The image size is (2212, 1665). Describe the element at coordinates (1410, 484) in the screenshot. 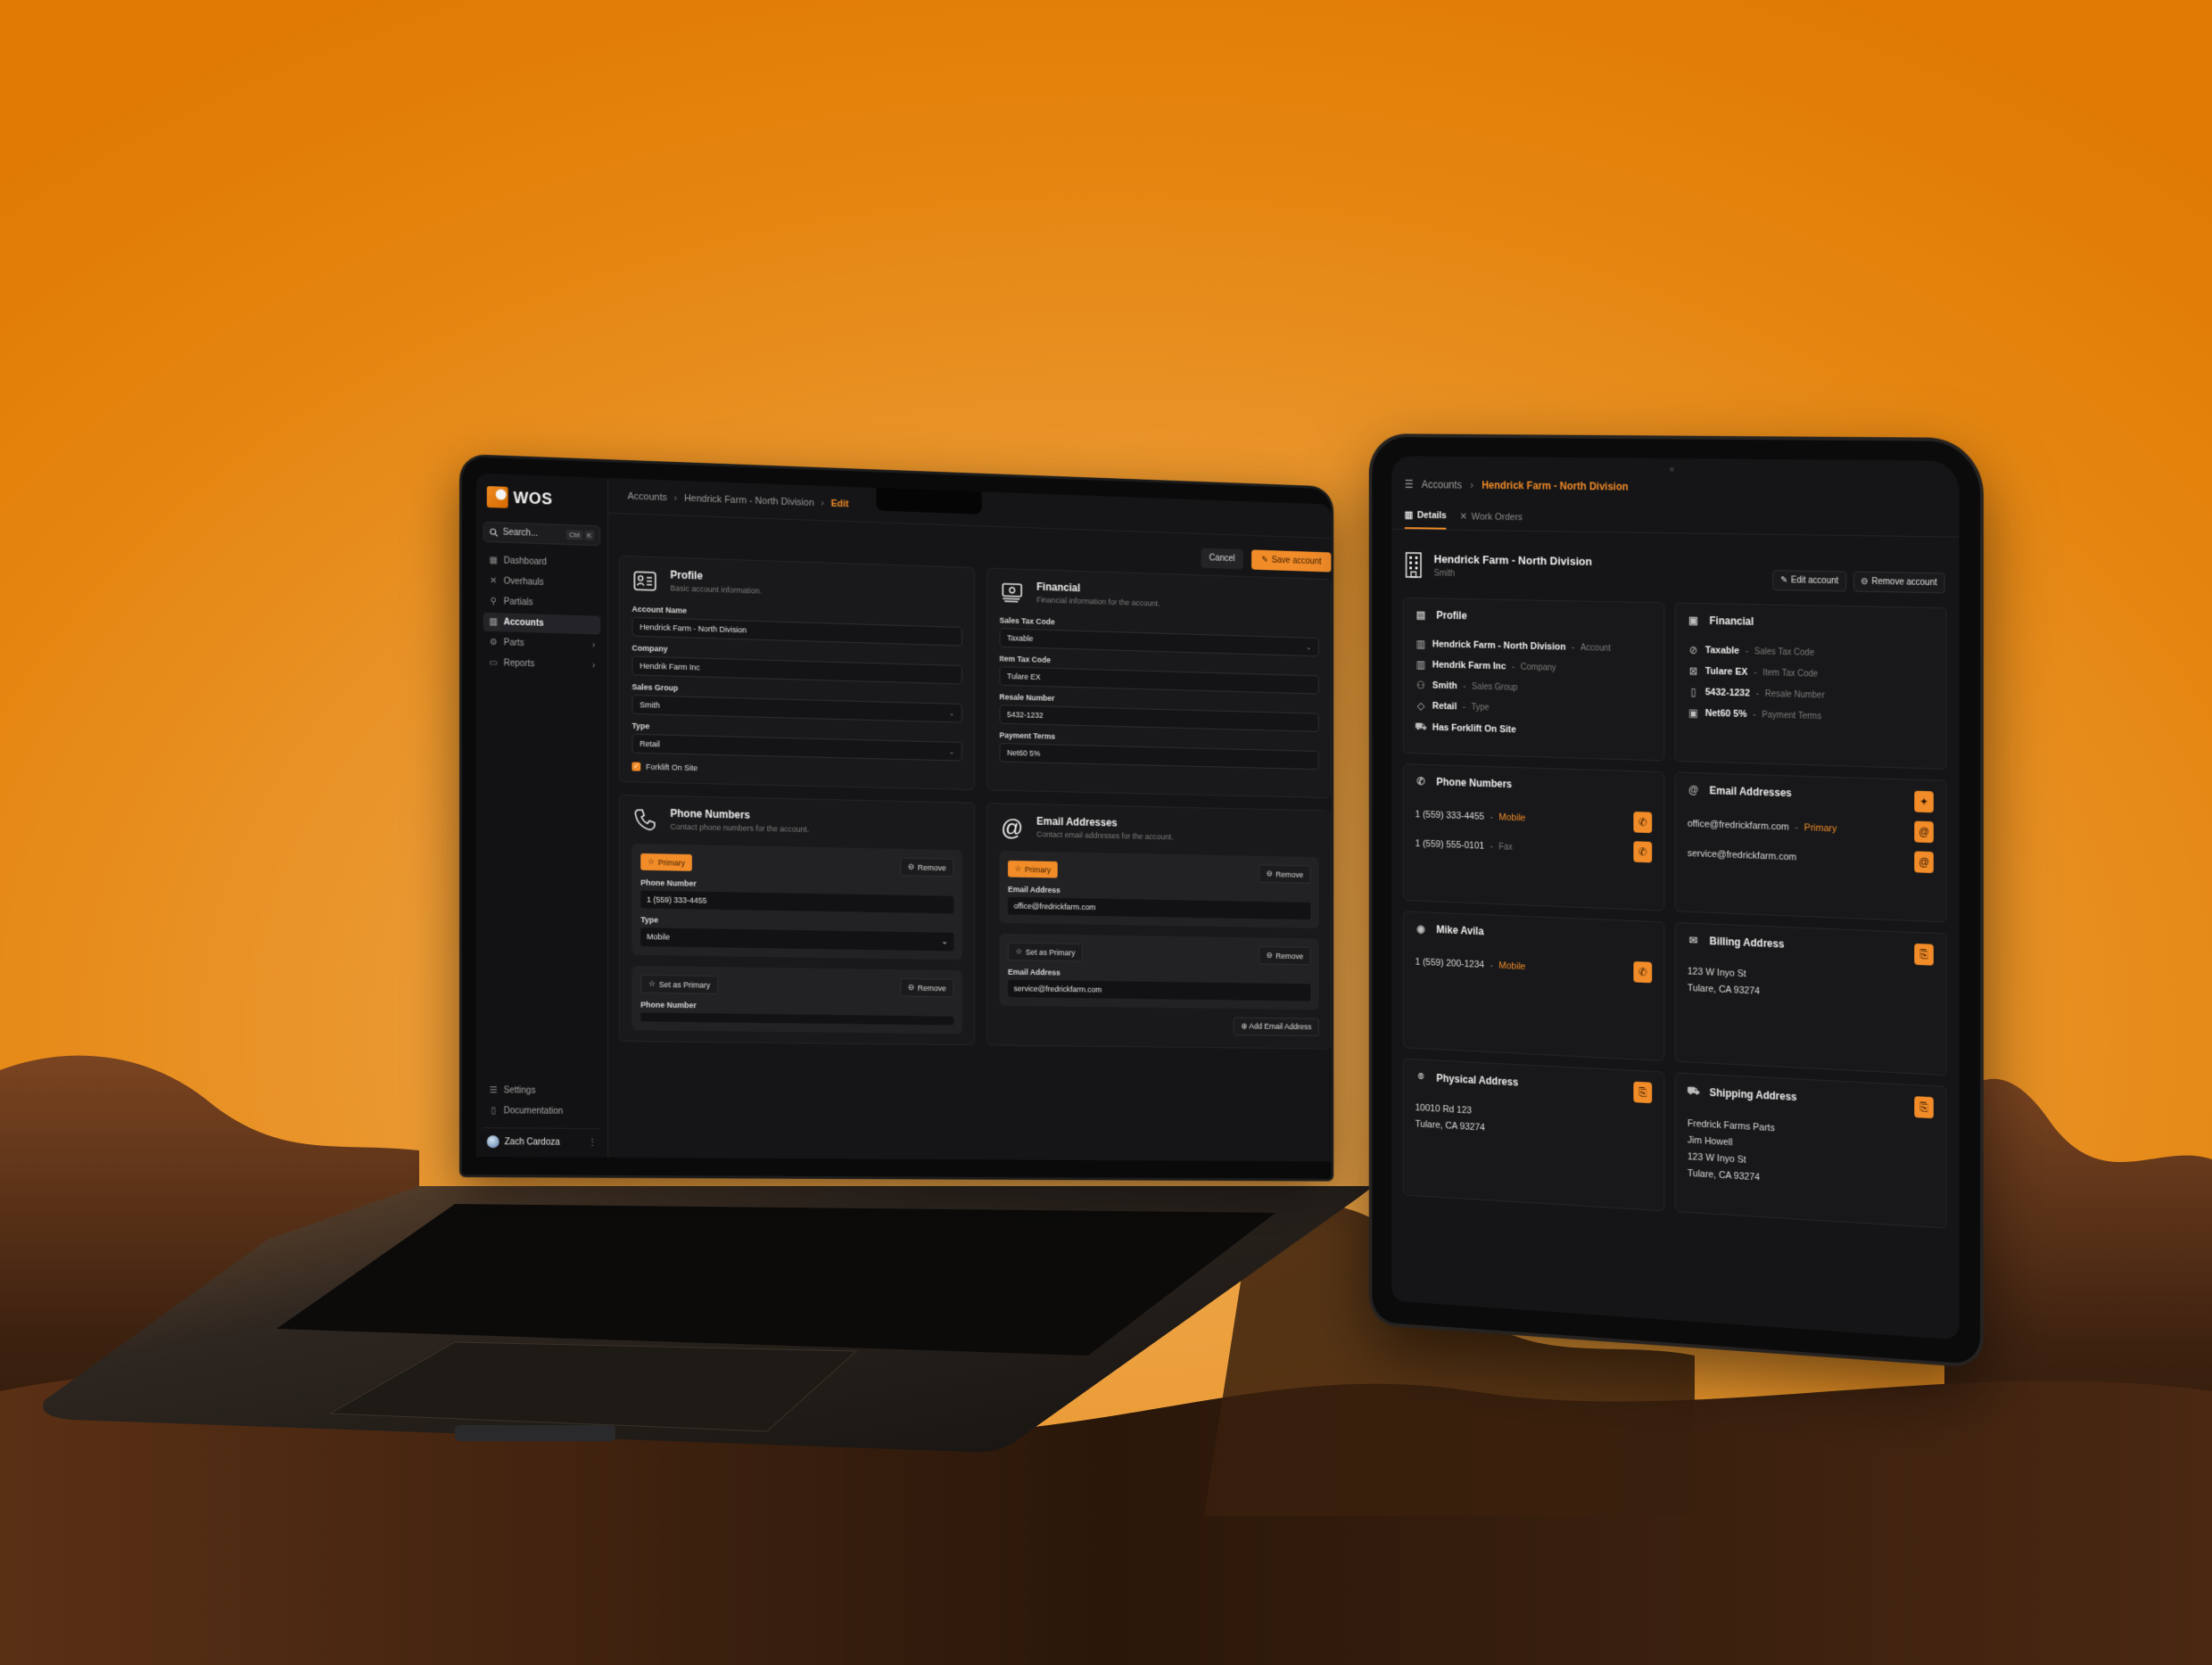

I see `menu-icon: ☰` at that location.